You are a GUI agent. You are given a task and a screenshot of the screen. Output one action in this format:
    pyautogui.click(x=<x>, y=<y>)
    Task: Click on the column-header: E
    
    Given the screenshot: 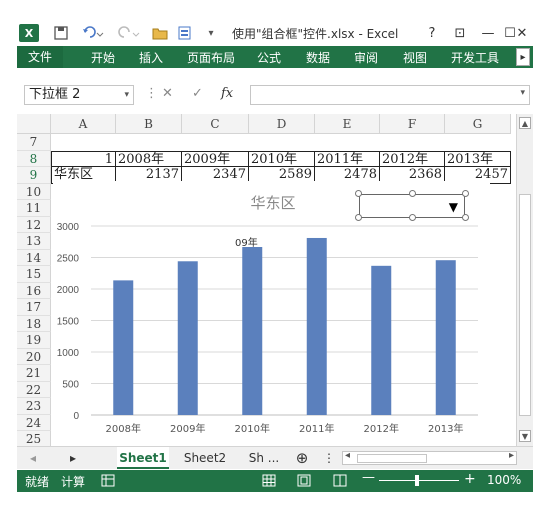 What is the action you would take?
    pyautogui.click(x=347, y=124)
    